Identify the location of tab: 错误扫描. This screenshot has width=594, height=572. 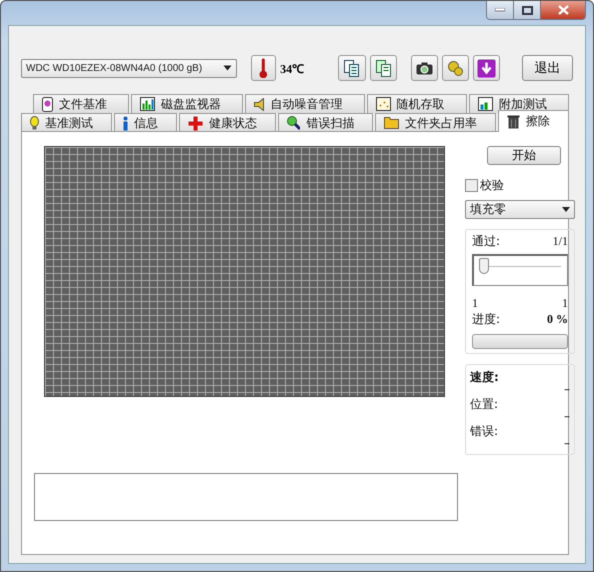
(326, 122).